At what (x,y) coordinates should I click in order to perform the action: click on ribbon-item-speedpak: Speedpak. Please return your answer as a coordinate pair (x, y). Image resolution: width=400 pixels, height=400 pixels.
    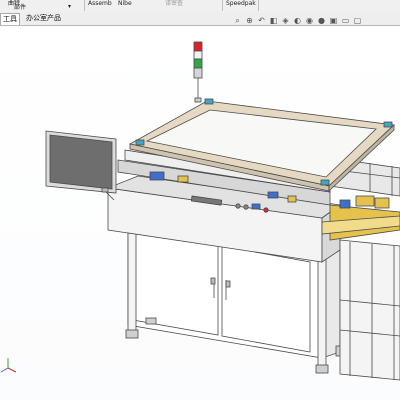
    Looking at the image, I should click on (241, 3).